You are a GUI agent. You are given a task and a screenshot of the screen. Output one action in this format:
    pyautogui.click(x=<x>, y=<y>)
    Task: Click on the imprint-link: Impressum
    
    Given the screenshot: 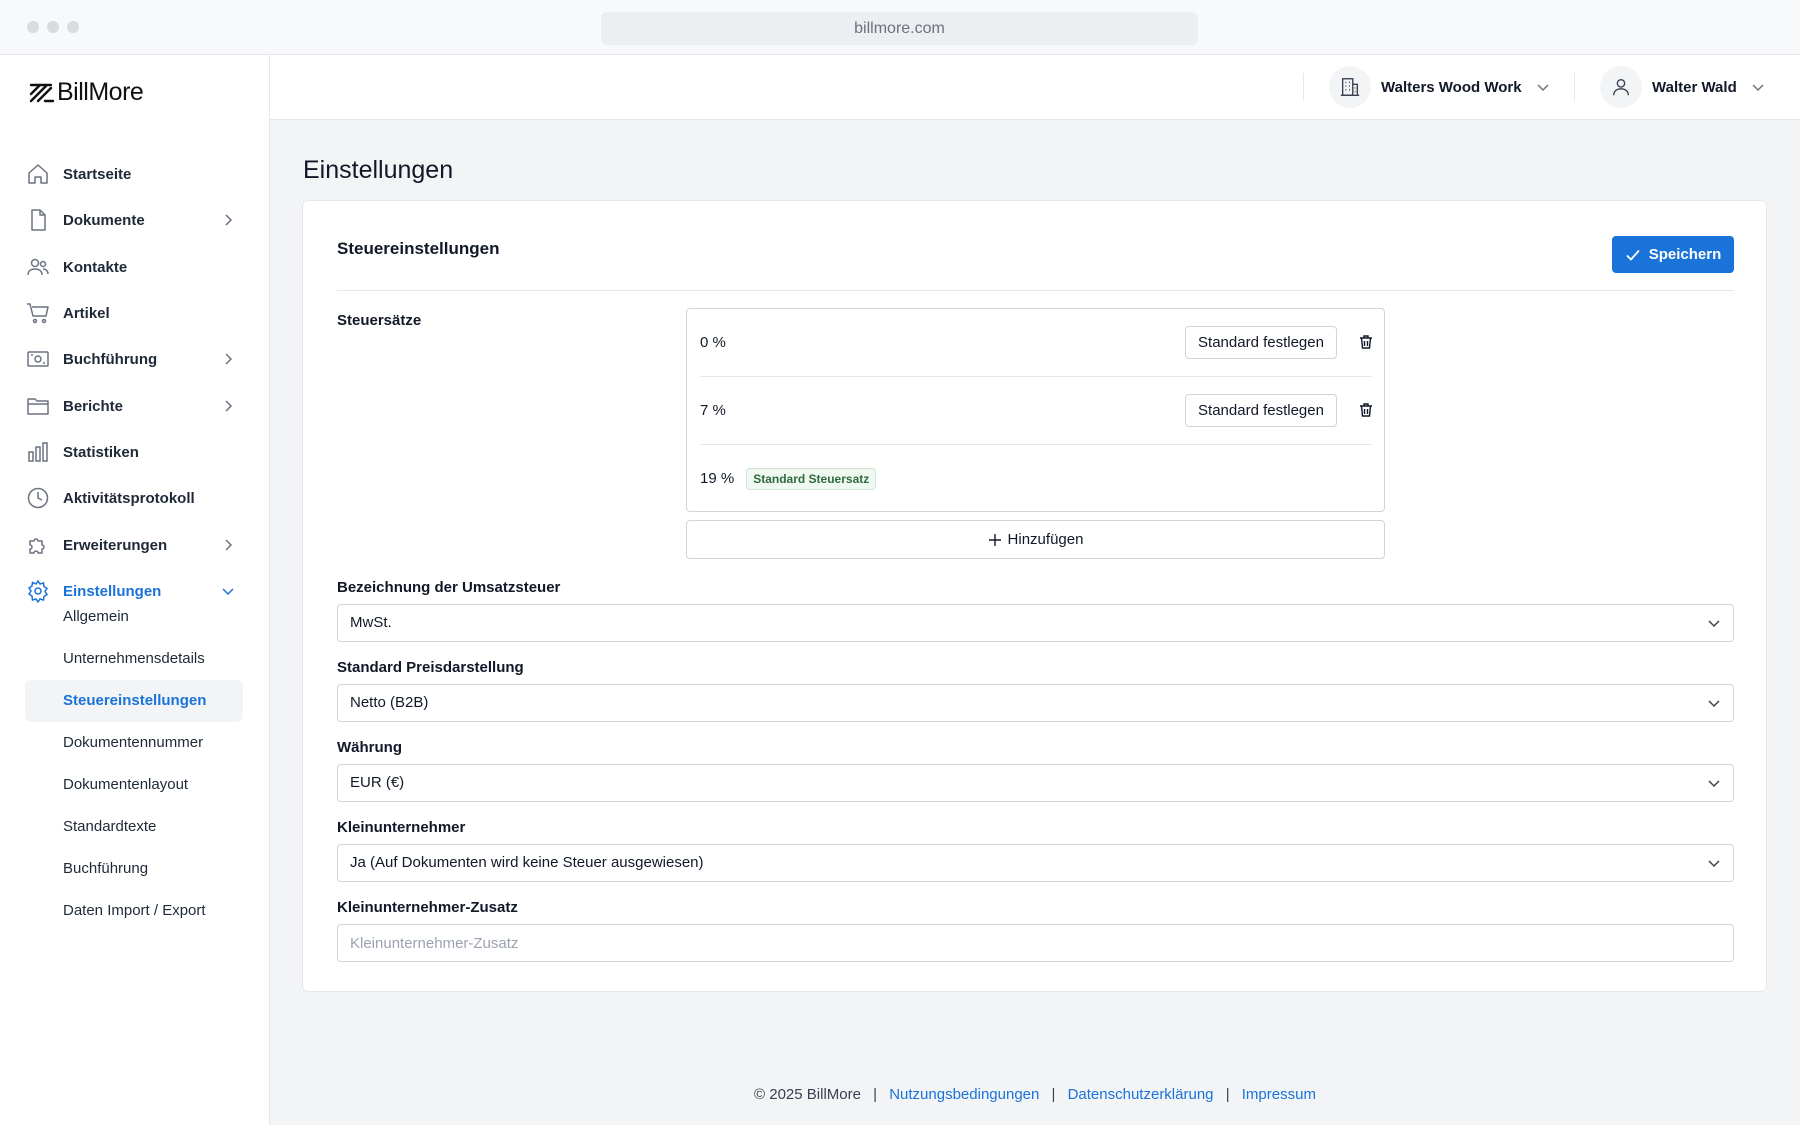 What is the action you would take?
    pyautogui.click(x=1279, y=1094)
    